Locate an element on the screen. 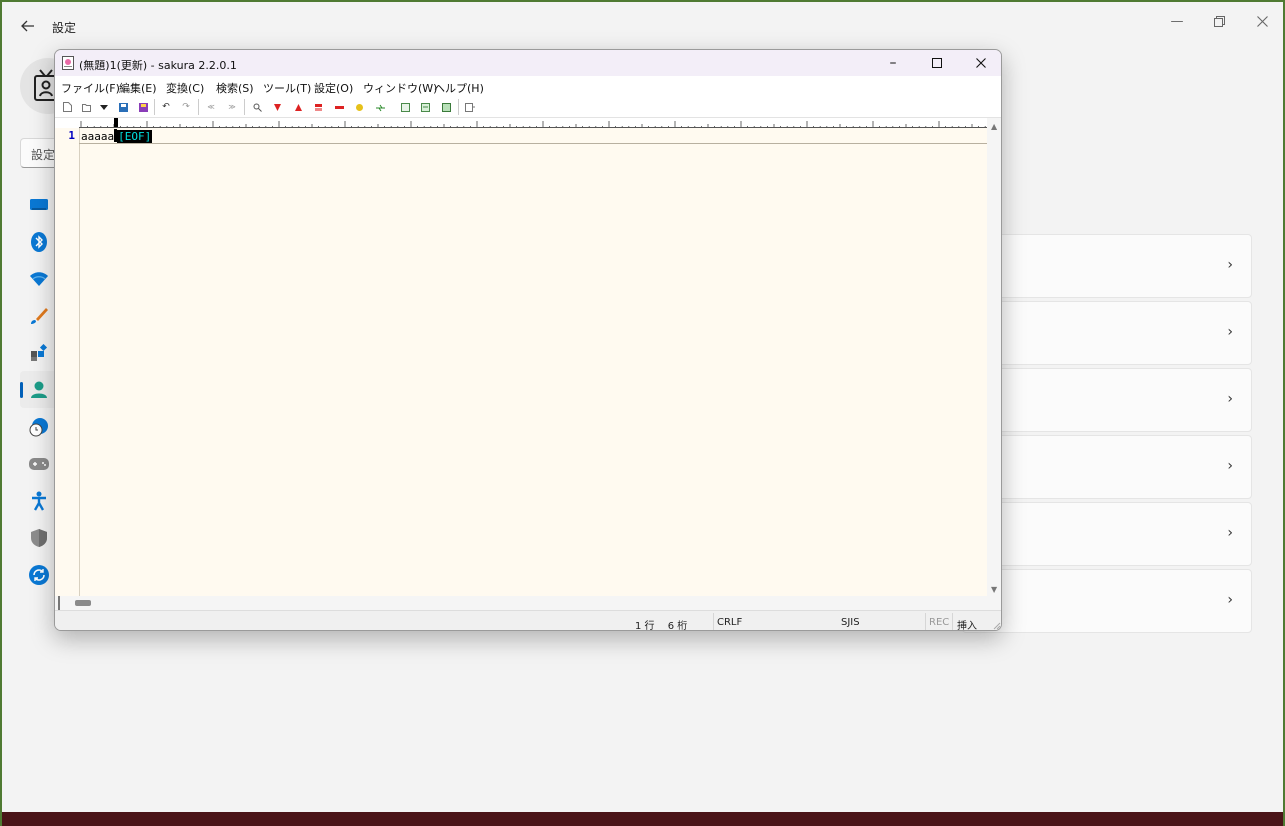  tag-jump-button is located at coordinates (380, 107).